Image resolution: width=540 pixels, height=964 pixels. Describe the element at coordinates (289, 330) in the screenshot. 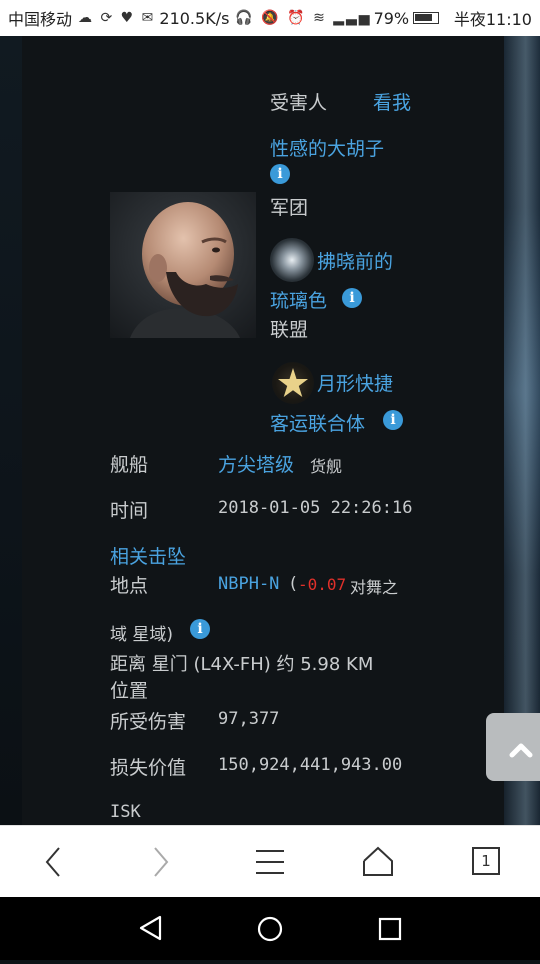

I see `alliance-type-label: 联盟` at that location.